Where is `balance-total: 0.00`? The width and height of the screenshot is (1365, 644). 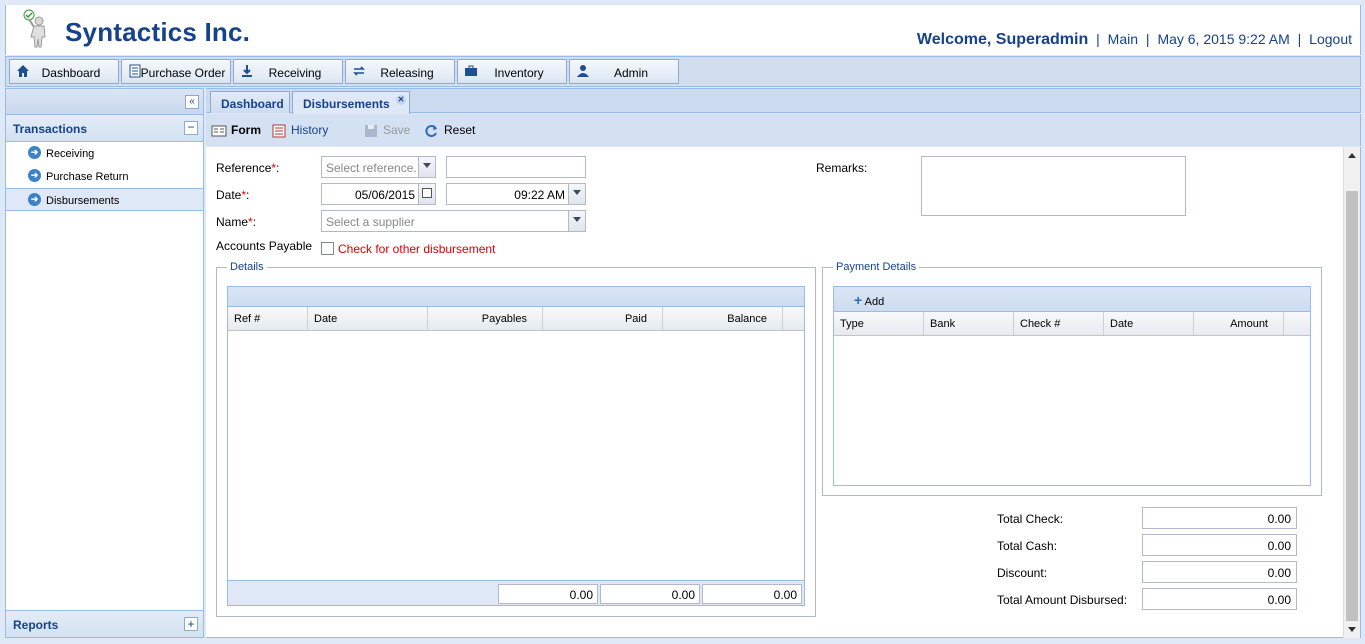 balance-total: 0.00 is located at coordinates (752, 594).